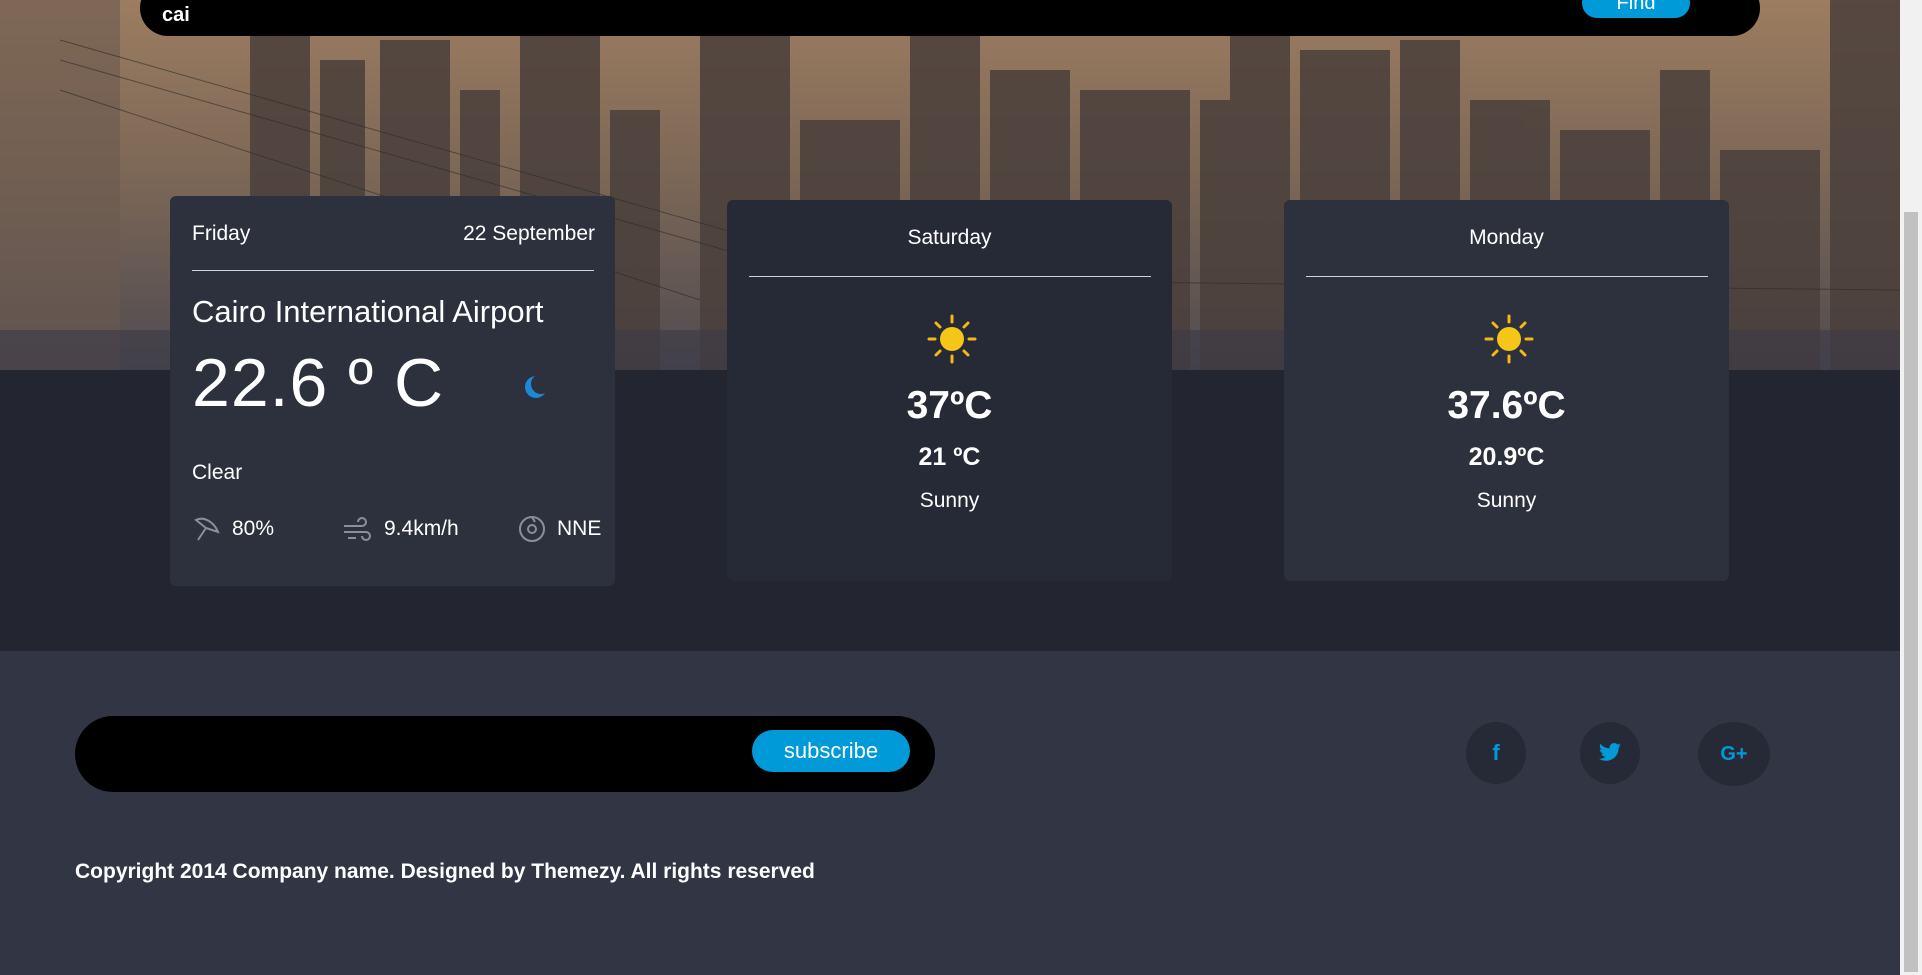 Image resolution: width=1922 pixels, height=975 pixels. Describe the element at coordinates (1506, 405) in the screenshot. I see `forecast-max-temp: 37.6ºC` at that location.